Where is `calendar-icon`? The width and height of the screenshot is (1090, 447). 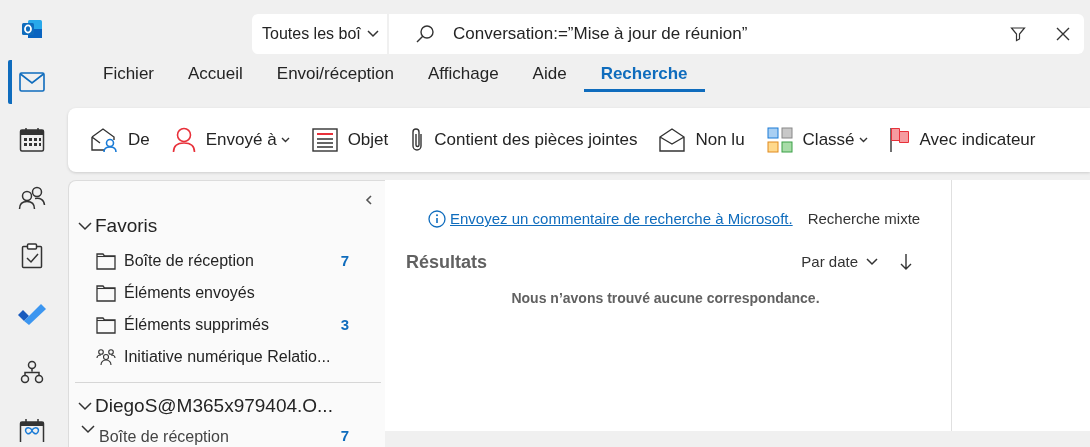
calendar-icon is located at coordinates (32, 140).